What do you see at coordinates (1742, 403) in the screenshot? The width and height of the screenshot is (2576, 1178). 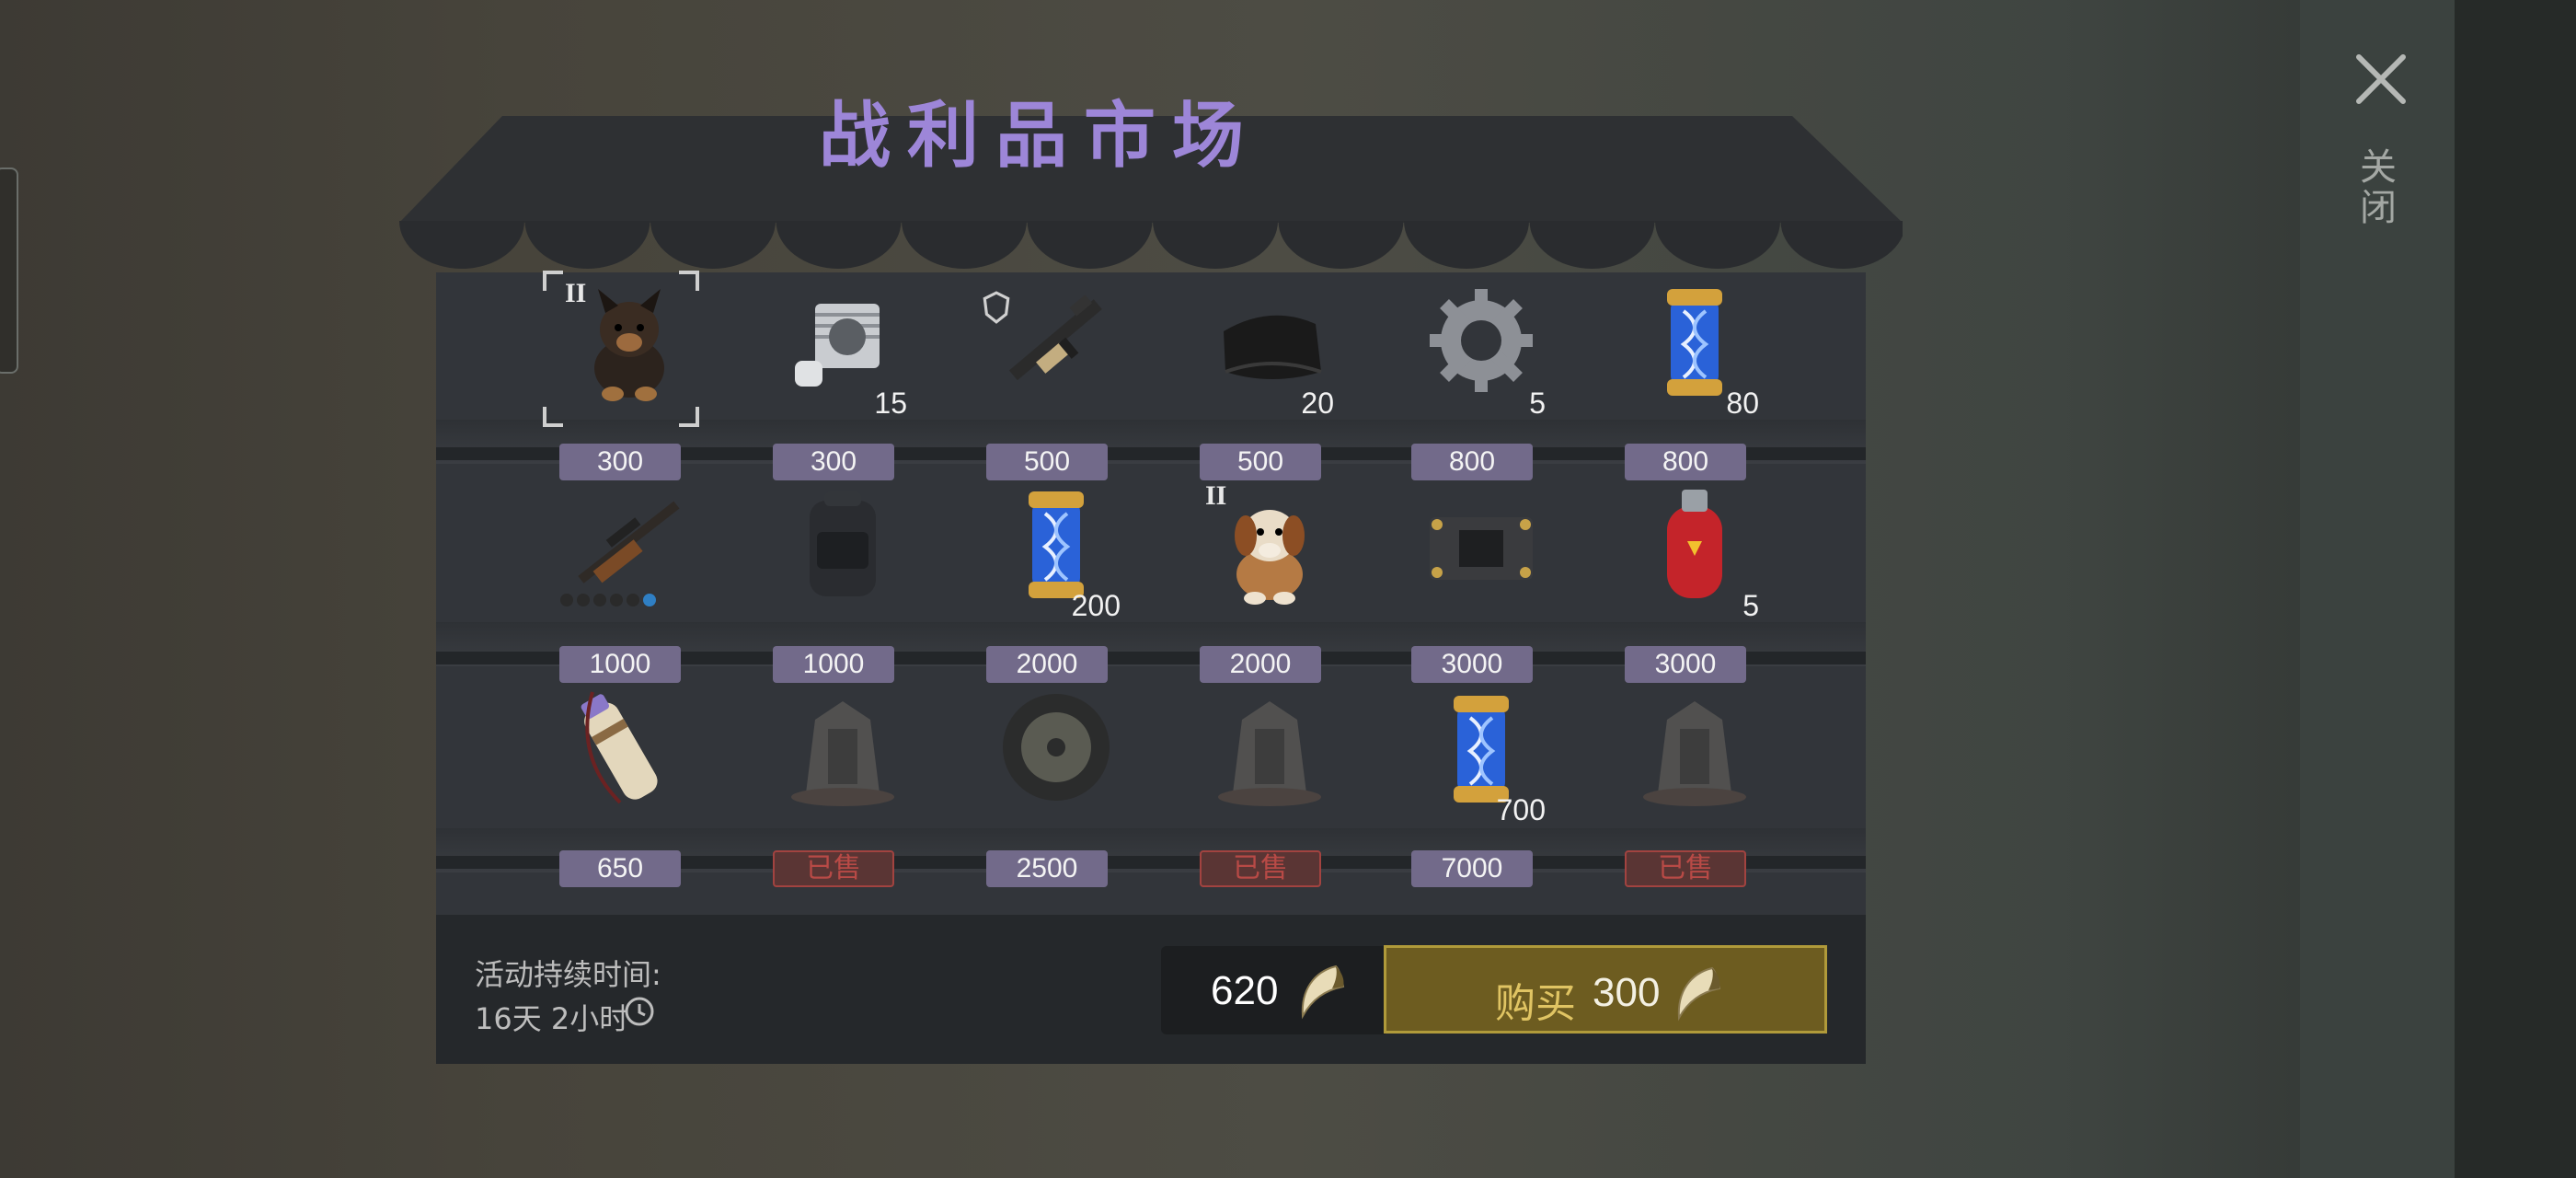 I see `quantity-label: 80` at bounding box center [1742, 403].